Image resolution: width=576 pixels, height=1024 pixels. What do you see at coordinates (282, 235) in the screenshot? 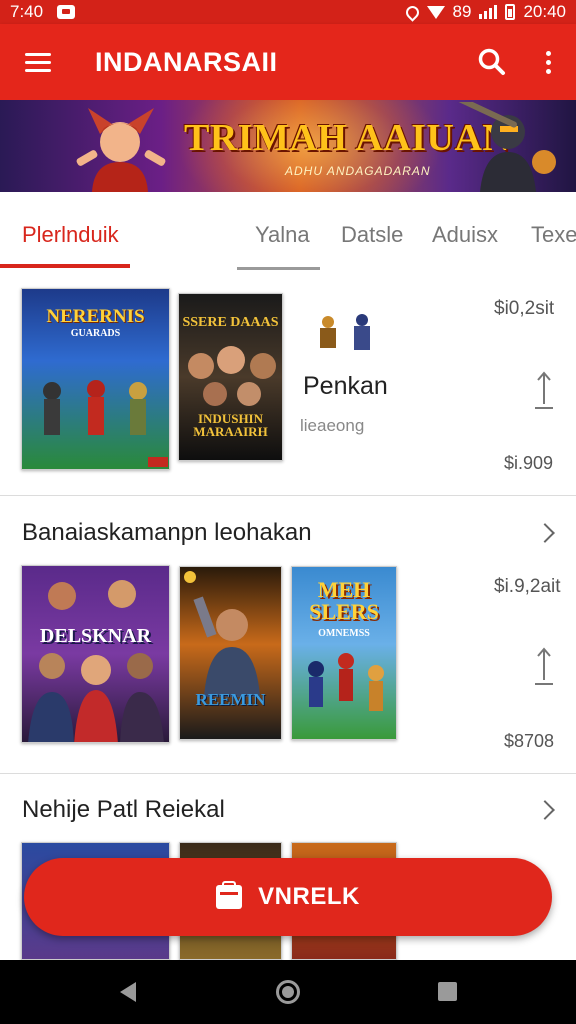
I see `tab-yalna: Yalna` at bounding box center [282, 235].